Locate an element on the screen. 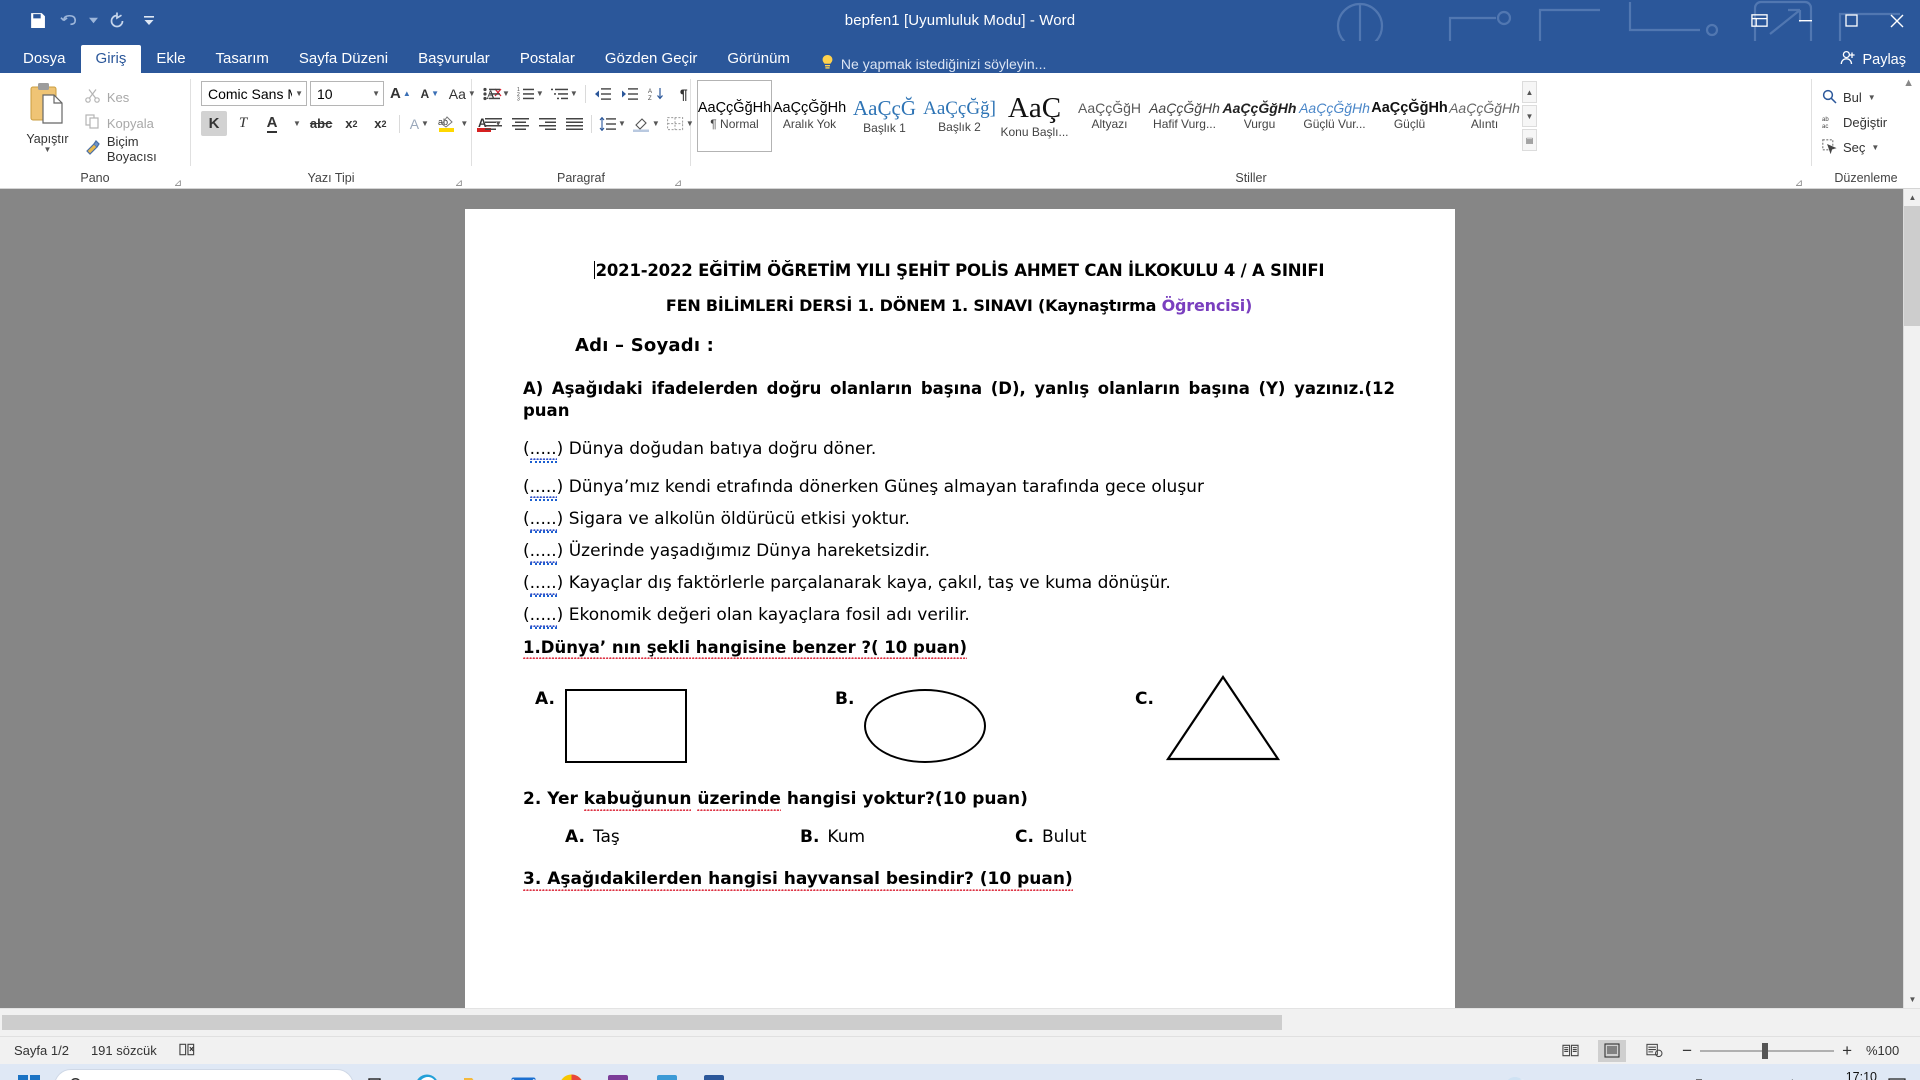 The width and height of the screenshot is (1920, 1080). grow-font-icon: A ▲ is located at coordinates (400, 93).